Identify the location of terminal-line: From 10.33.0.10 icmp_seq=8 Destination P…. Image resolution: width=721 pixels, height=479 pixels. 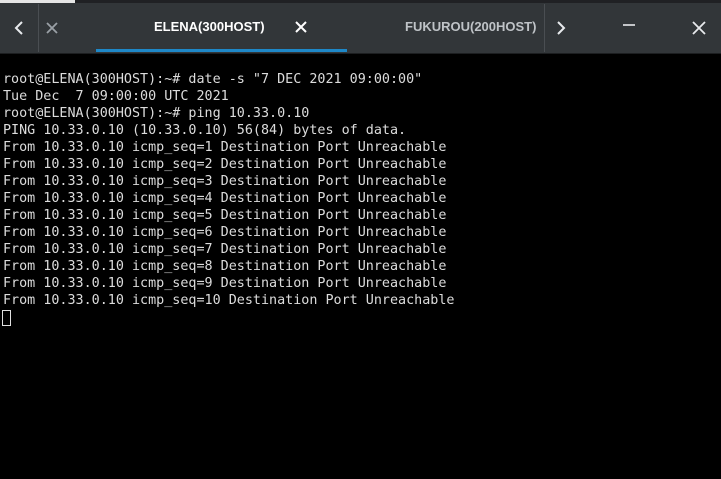
(225, 266).